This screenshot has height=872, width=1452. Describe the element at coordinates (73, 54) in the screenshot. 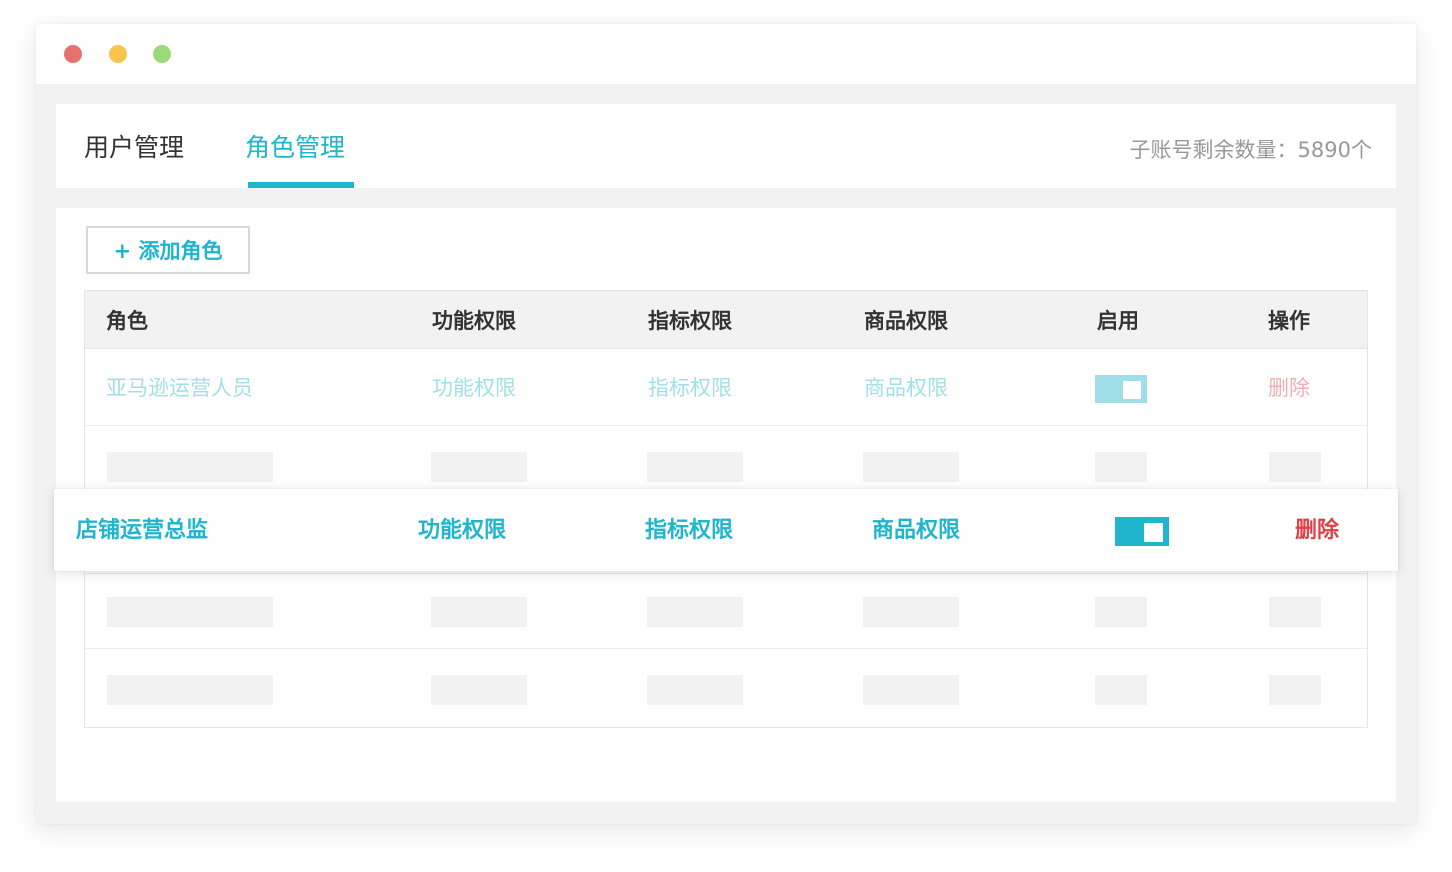

I see `close-window-button` at that location.